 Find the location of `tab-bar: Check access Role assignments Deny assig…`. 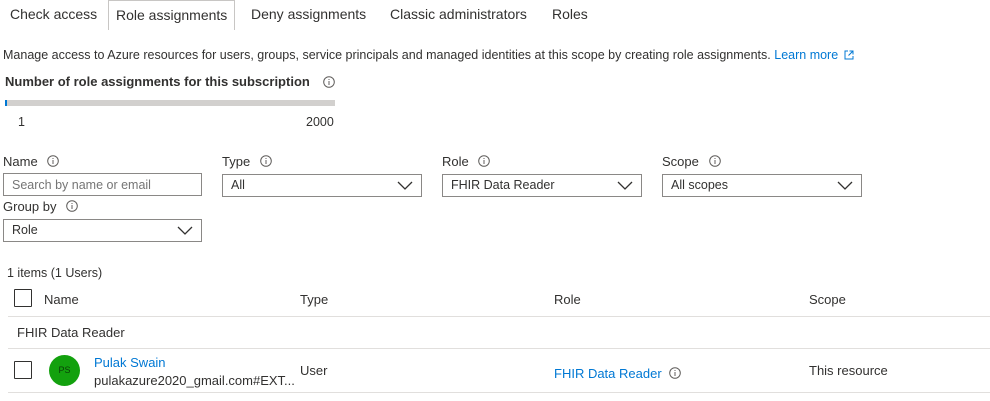

tab-bar: Check access Role assignments Deny assig… is located at coordinates (495, 15).